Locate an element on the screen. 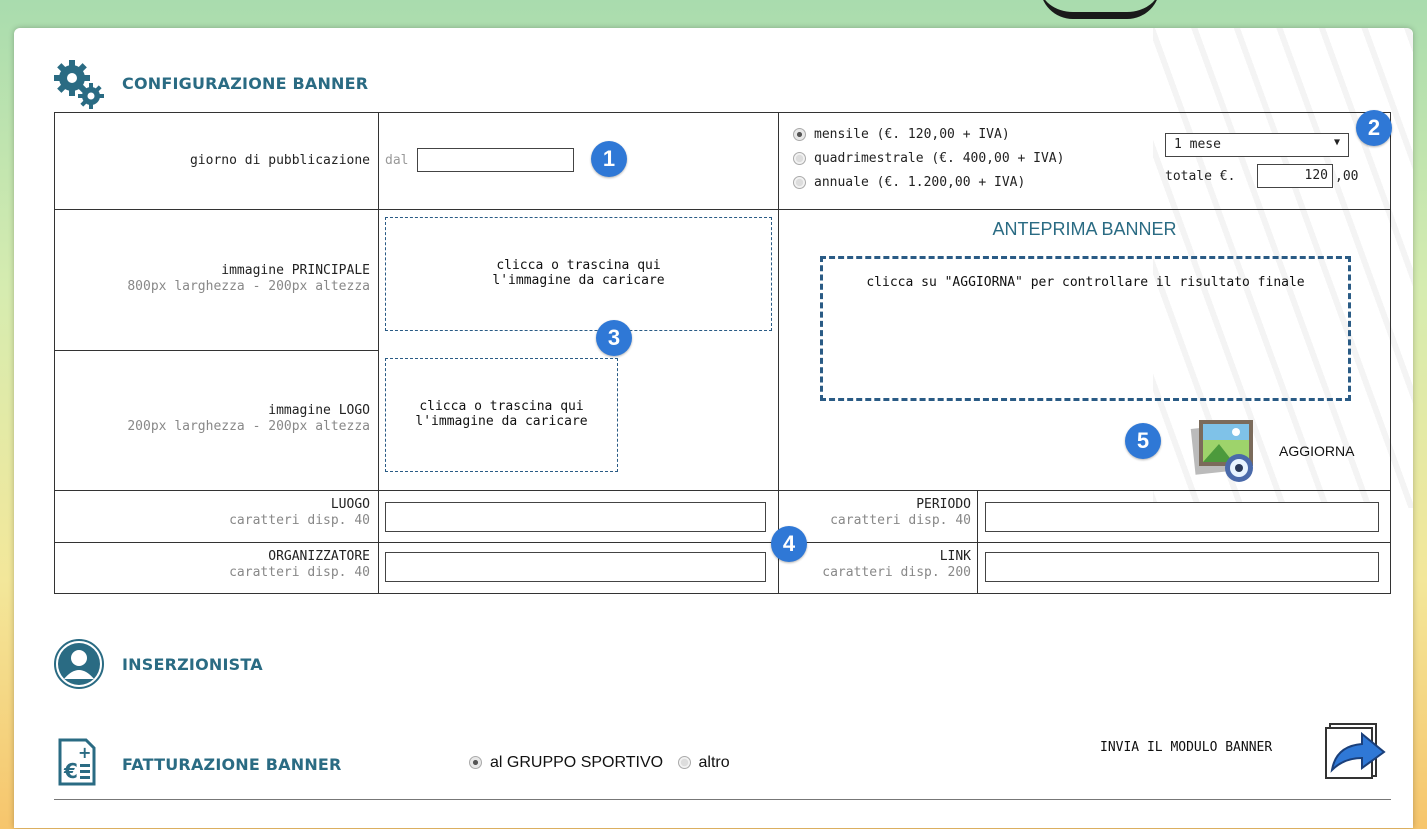 The height and width of the screenshot is (829, 1427). duration-select: 1 mese ▼ is located at coordinates (1257, 145).